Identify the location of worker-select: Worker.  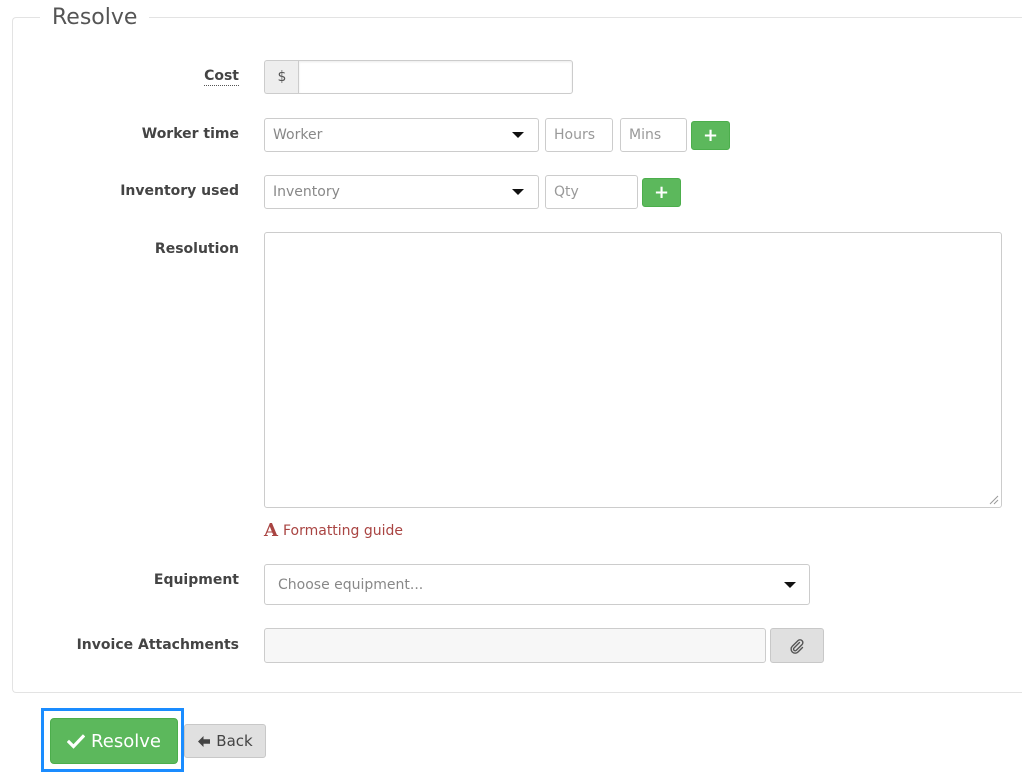
(401, 135).